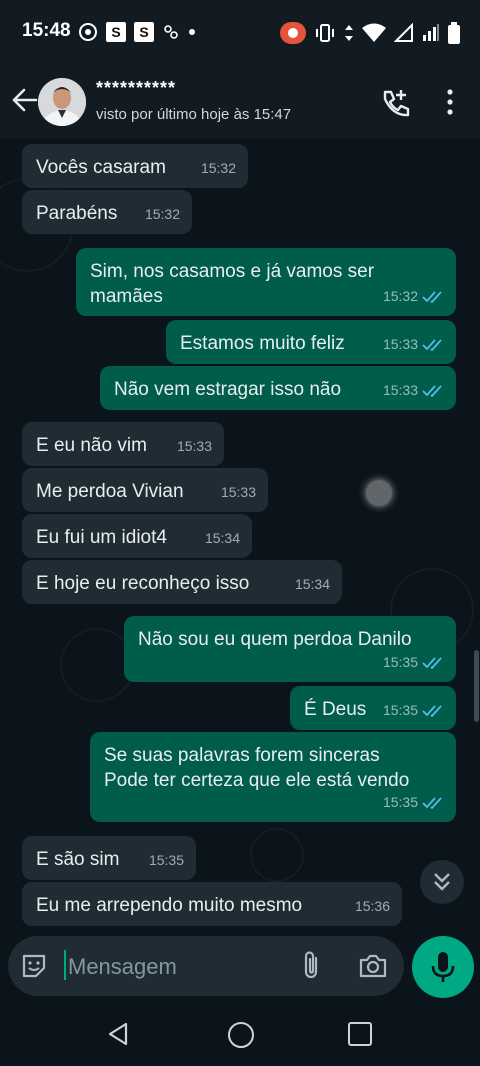 The width and height of the screenshot is (480, 1066). What do you see at coordinates (46, 30) in the screenshot?
I see `status-time: 15:48` at bounding box center [46, 30].